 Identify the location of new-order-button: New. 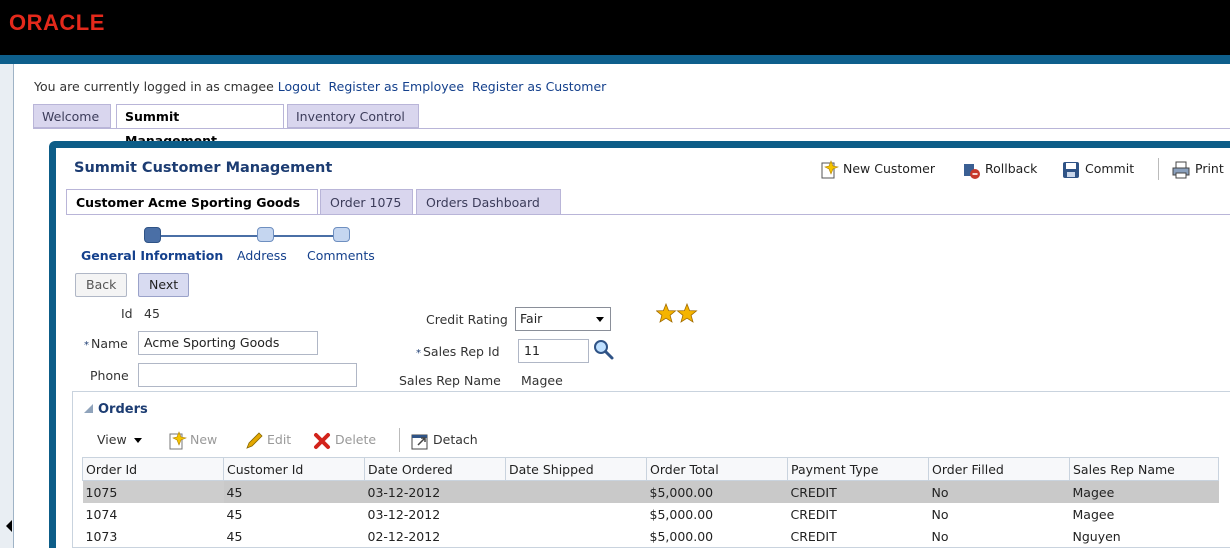
(192, 440).